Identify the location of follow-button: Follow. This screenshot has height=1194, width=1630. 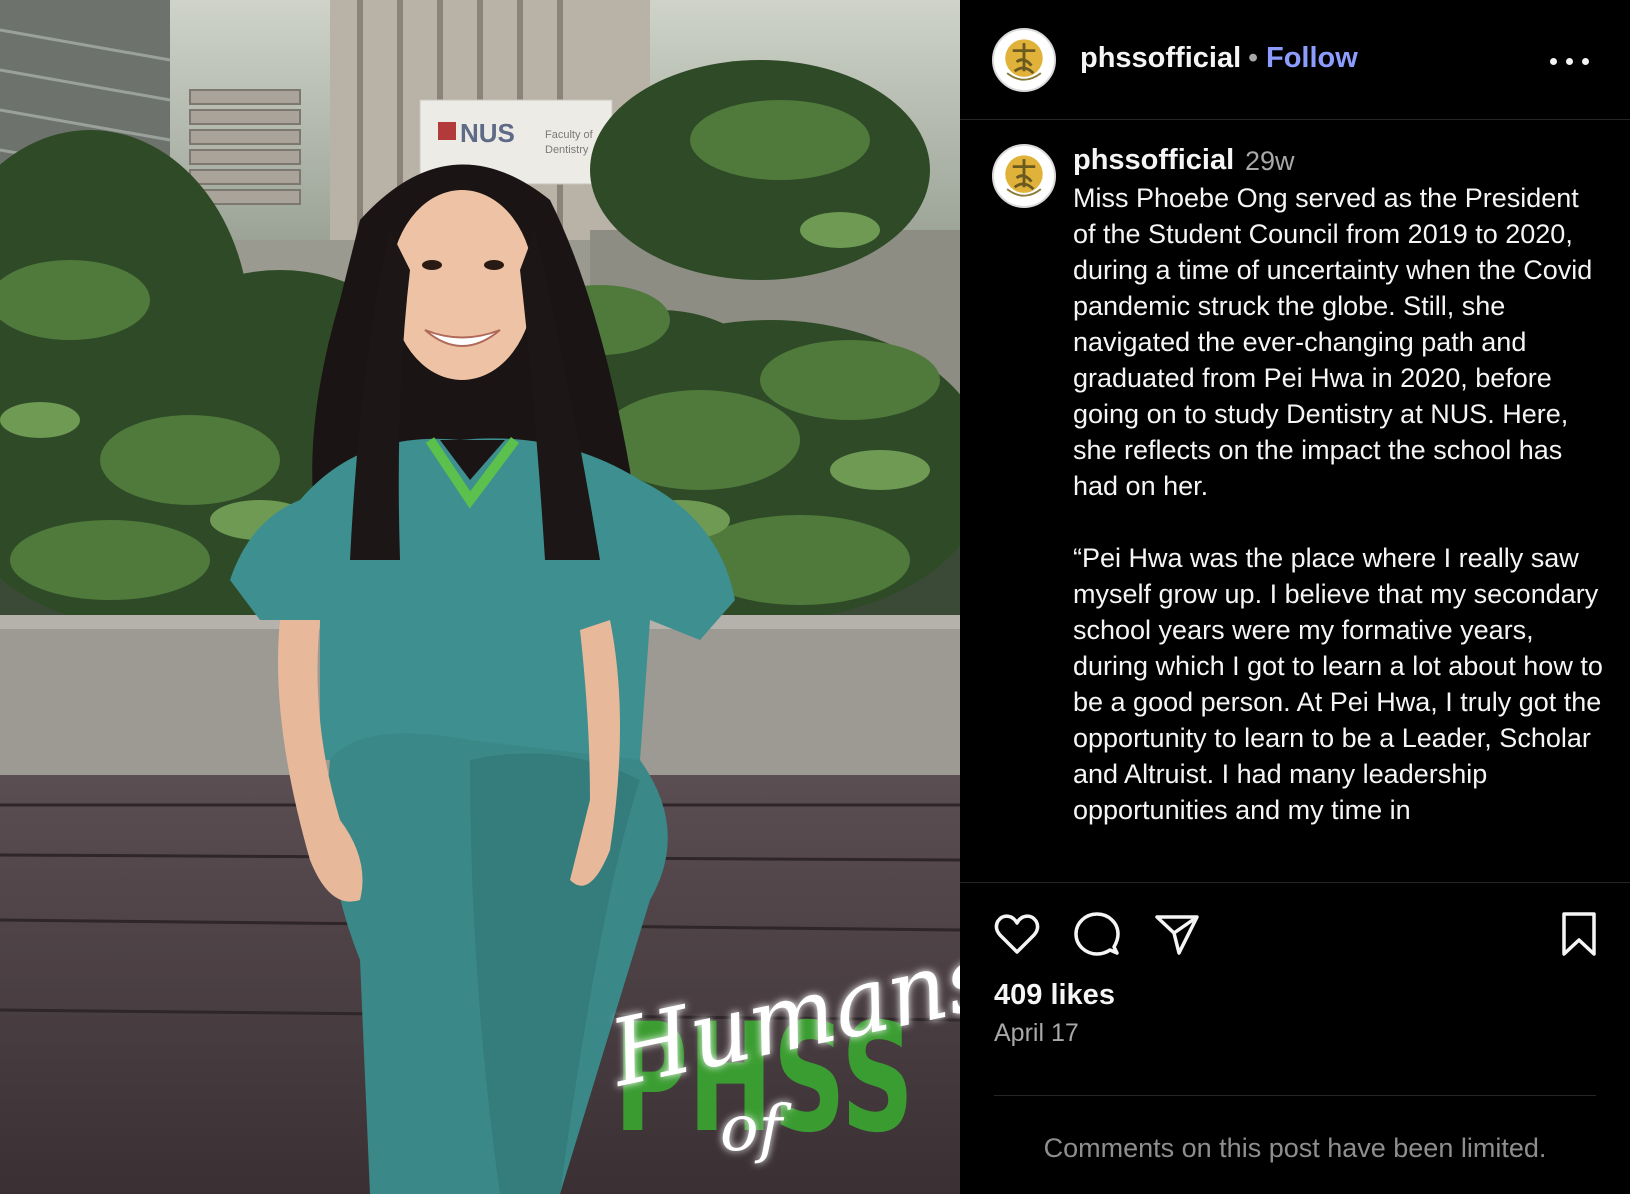
(1312, 58).